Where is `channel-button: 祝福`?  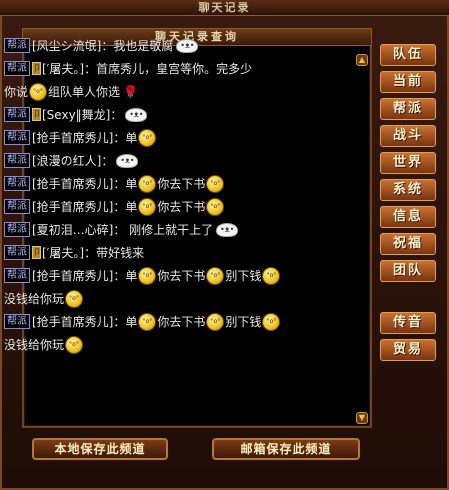
channel-button: 祝福 is located at coordinates (408, 244).